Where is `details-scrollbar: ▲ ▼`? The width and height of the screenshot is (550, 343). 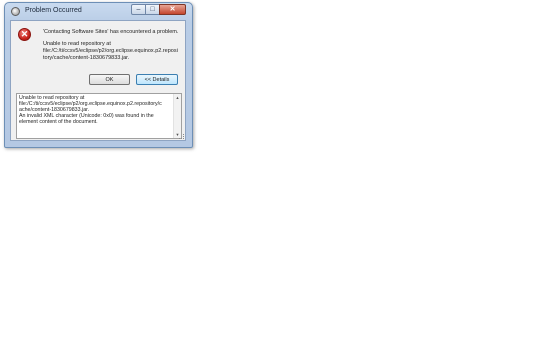
details-scrollbar: ▲ ▼ is located at coordinates (177, 116).